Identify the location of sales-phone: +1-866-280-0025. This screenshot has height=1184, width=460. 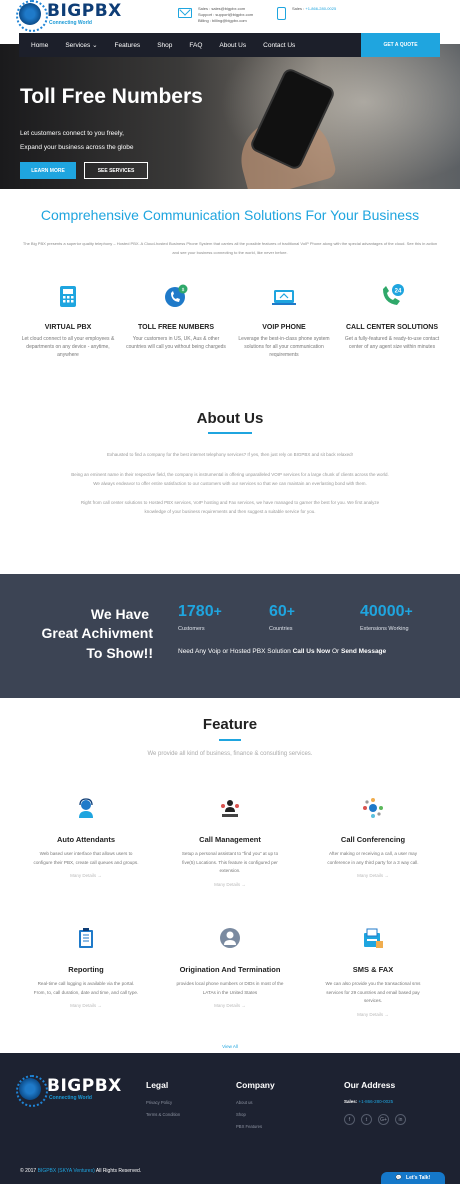
(320, 8).